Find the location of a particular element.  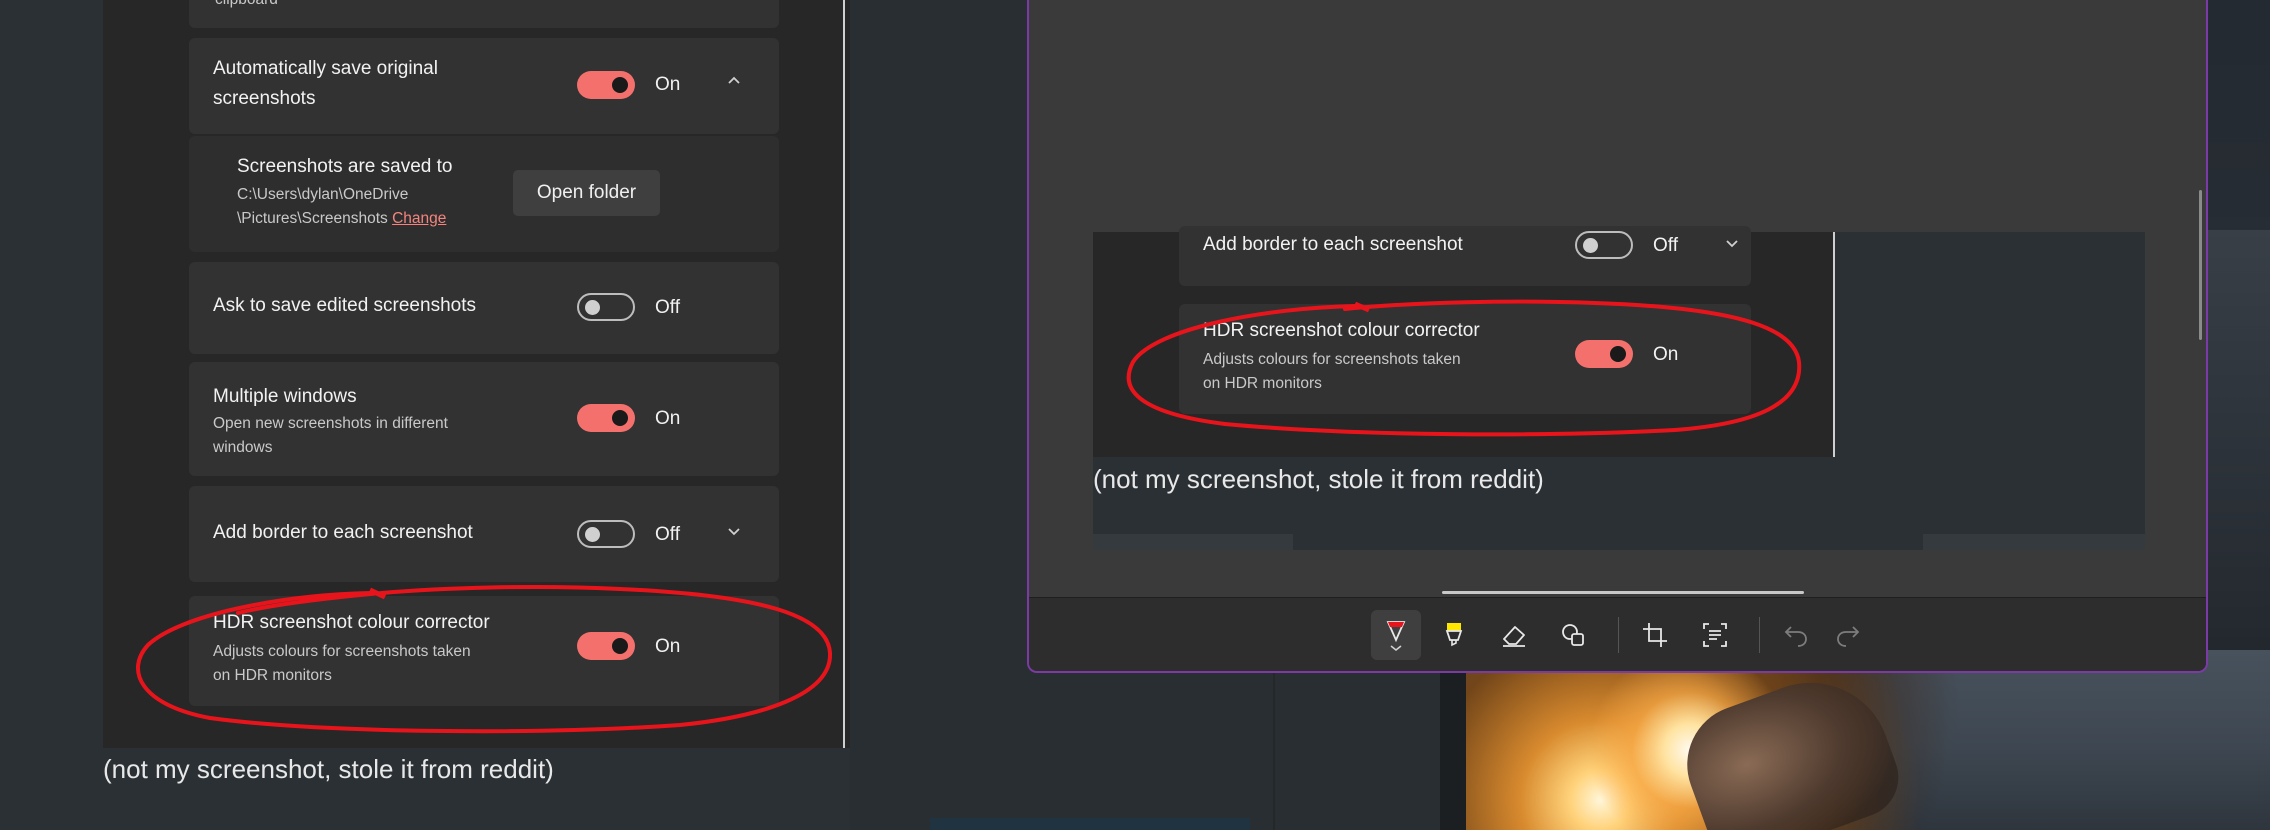

ask-save-card: Ask to save edited screenshots Off is located at coordinates (484, 308).